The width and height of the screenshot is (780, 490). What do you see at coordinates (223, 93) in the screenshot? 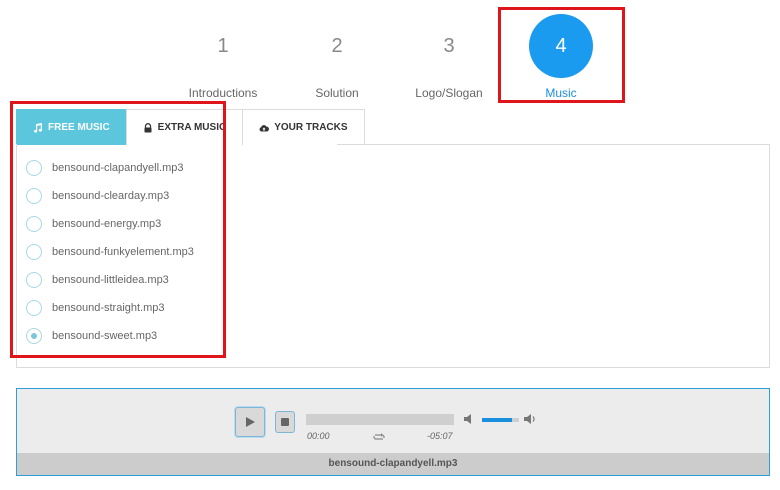
I see `step-label: Introductions` at bounding box center [223, 93].